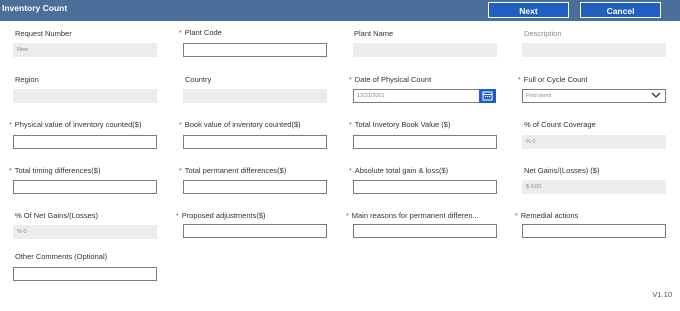 The image size is (680, 311). What do you see at coordinates (562, 170) in the screenshot?
I see `net-gains-label: Net Gains/(Losses) ($)` at bounding box center [562, 170].